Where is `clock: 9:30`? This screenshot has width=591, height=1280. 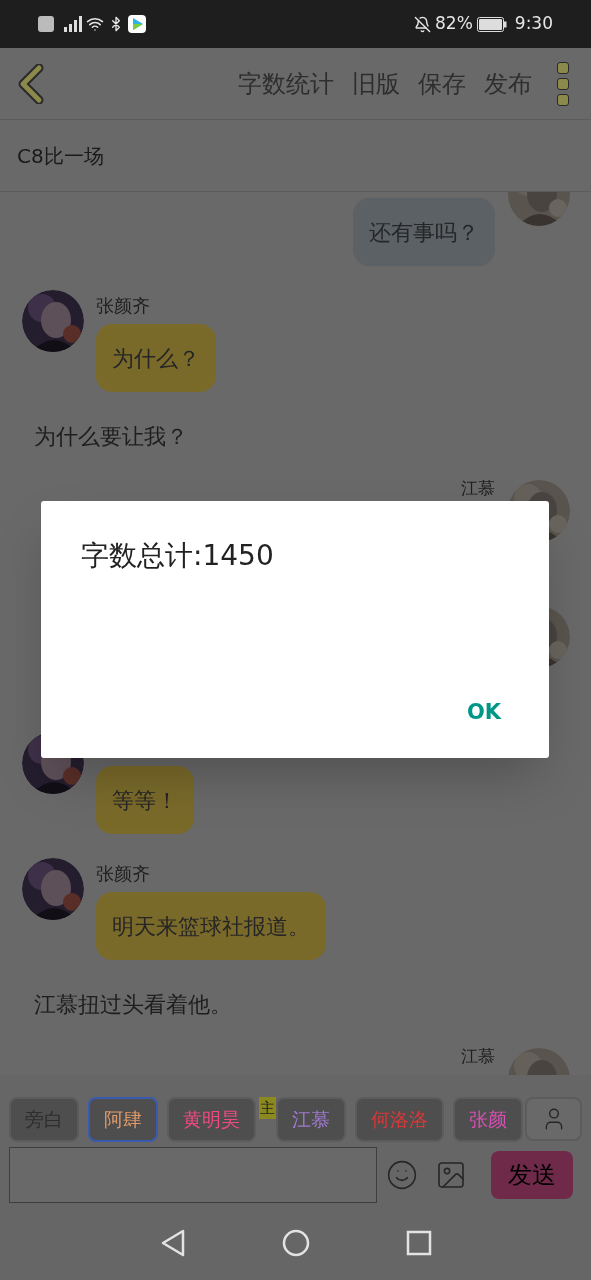 clock: 9:30 is located at coordinates (533, 24).